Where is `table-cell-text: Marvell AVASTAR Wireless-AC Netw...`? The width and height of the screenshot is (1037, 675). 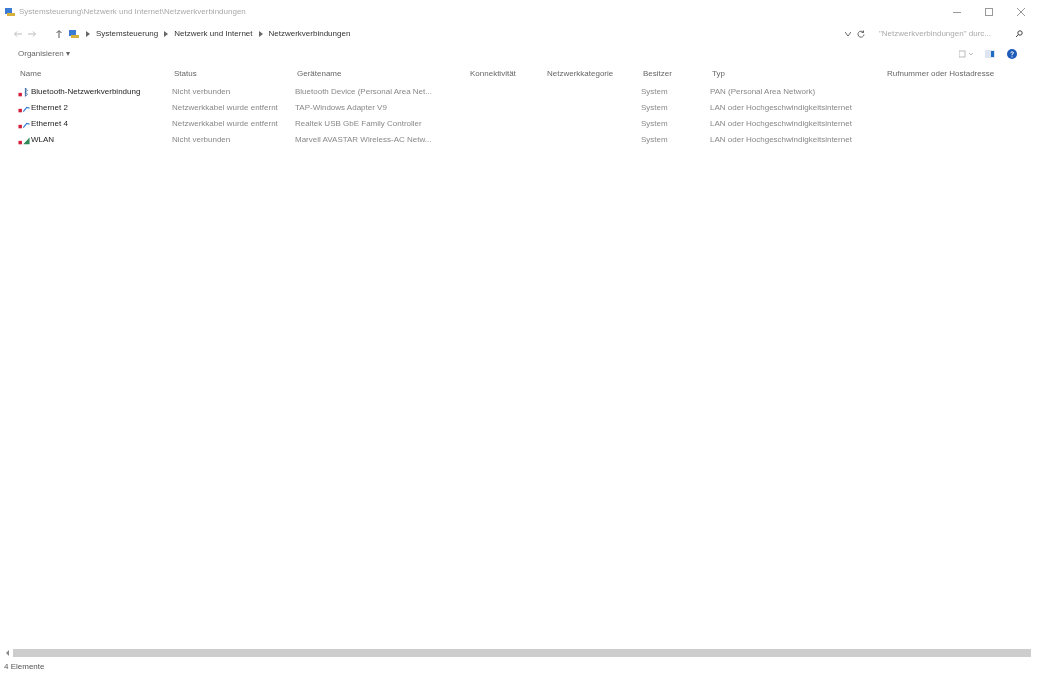
table-cell-text: Marvell AVASTAR Wireless-AC Netw... is located at coordinates (364, 140).